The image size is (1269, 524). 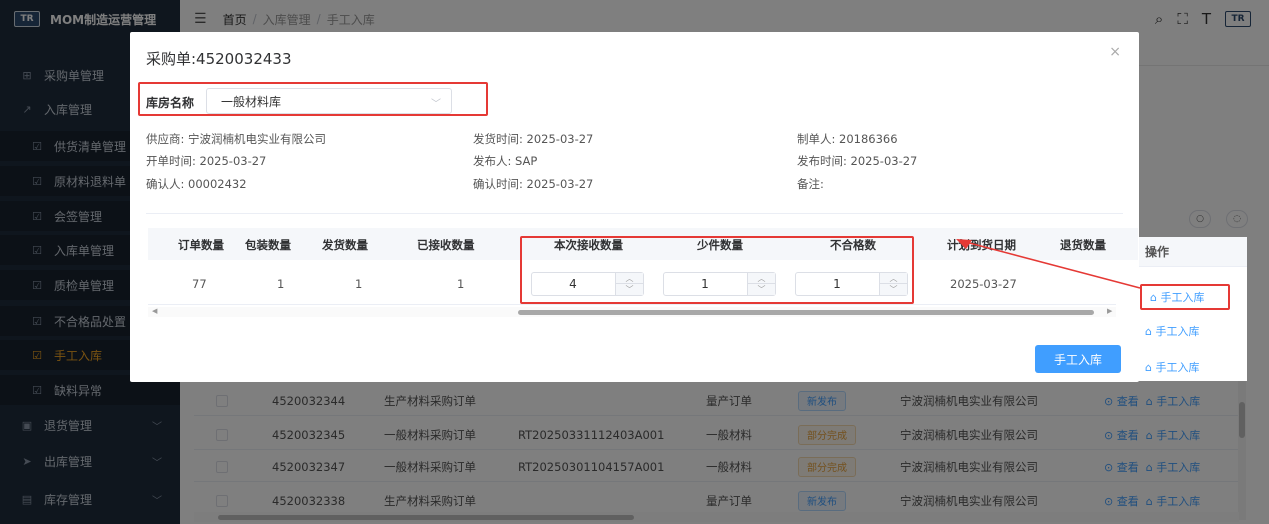 I want to click on info-supplier: 供应商: 宁波润楠机电实业有限公司, so click(x=236, y=139).